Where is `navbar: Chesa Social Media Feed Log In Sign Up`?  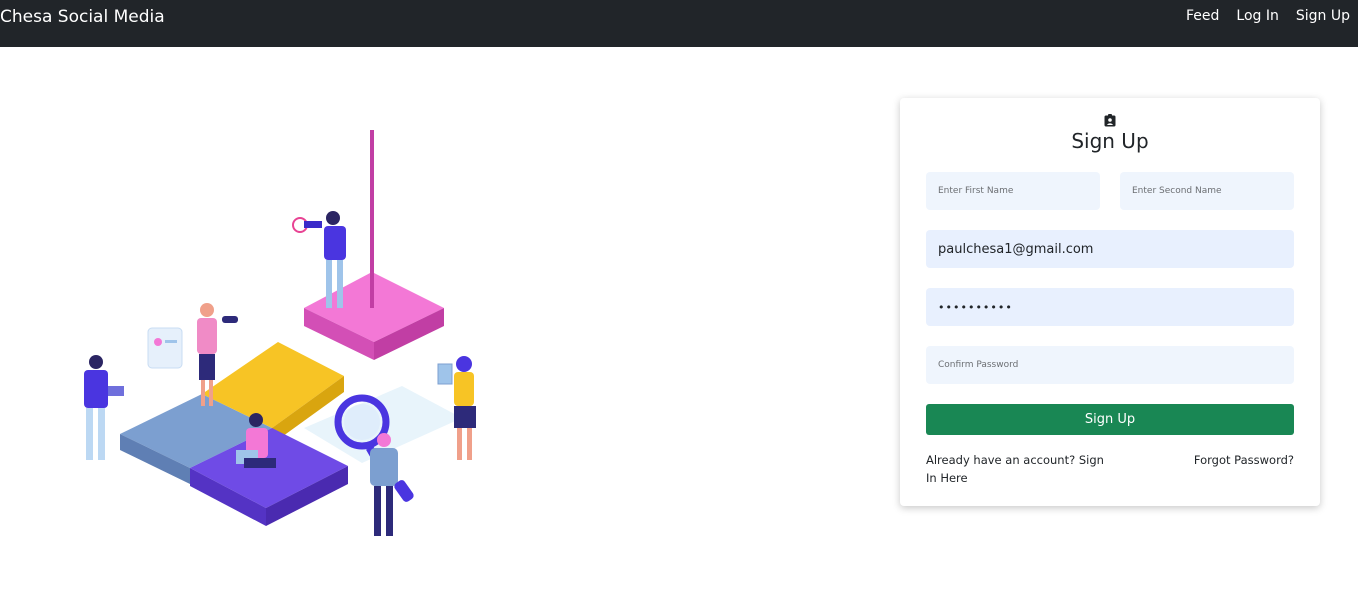 navbar: Chesa Social Media Feed Log In Sign Up is located at coordinates (679, 23).